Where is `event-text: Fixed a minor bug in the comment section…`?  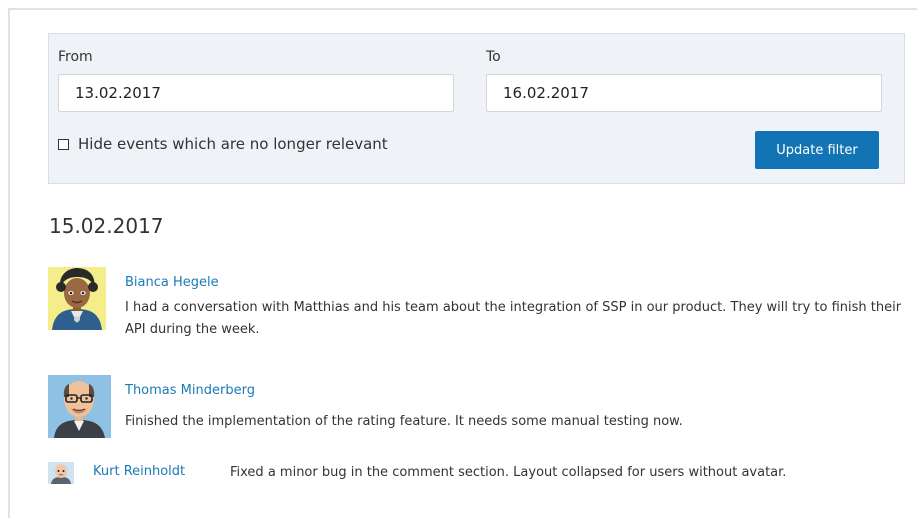 event-text: Fixed a minor bug in the comment section… is located at coordinates (508, 472).